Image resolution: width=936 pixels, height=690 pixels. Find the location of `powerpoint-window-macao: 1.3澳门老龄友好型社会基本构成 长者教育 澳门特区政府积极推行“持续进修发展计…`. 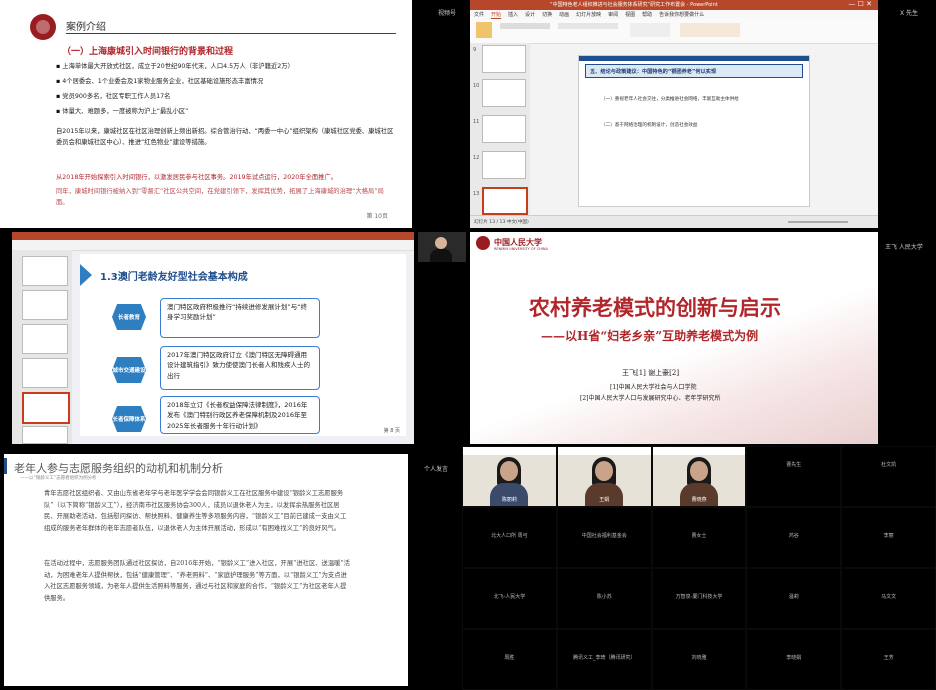

powerpoint-window-macao: 1.3澳门老龄友好型社会基本构成 长者教育 澳门特区政府积极推行“持续进修发展计… is located at coordinates (213, 338).